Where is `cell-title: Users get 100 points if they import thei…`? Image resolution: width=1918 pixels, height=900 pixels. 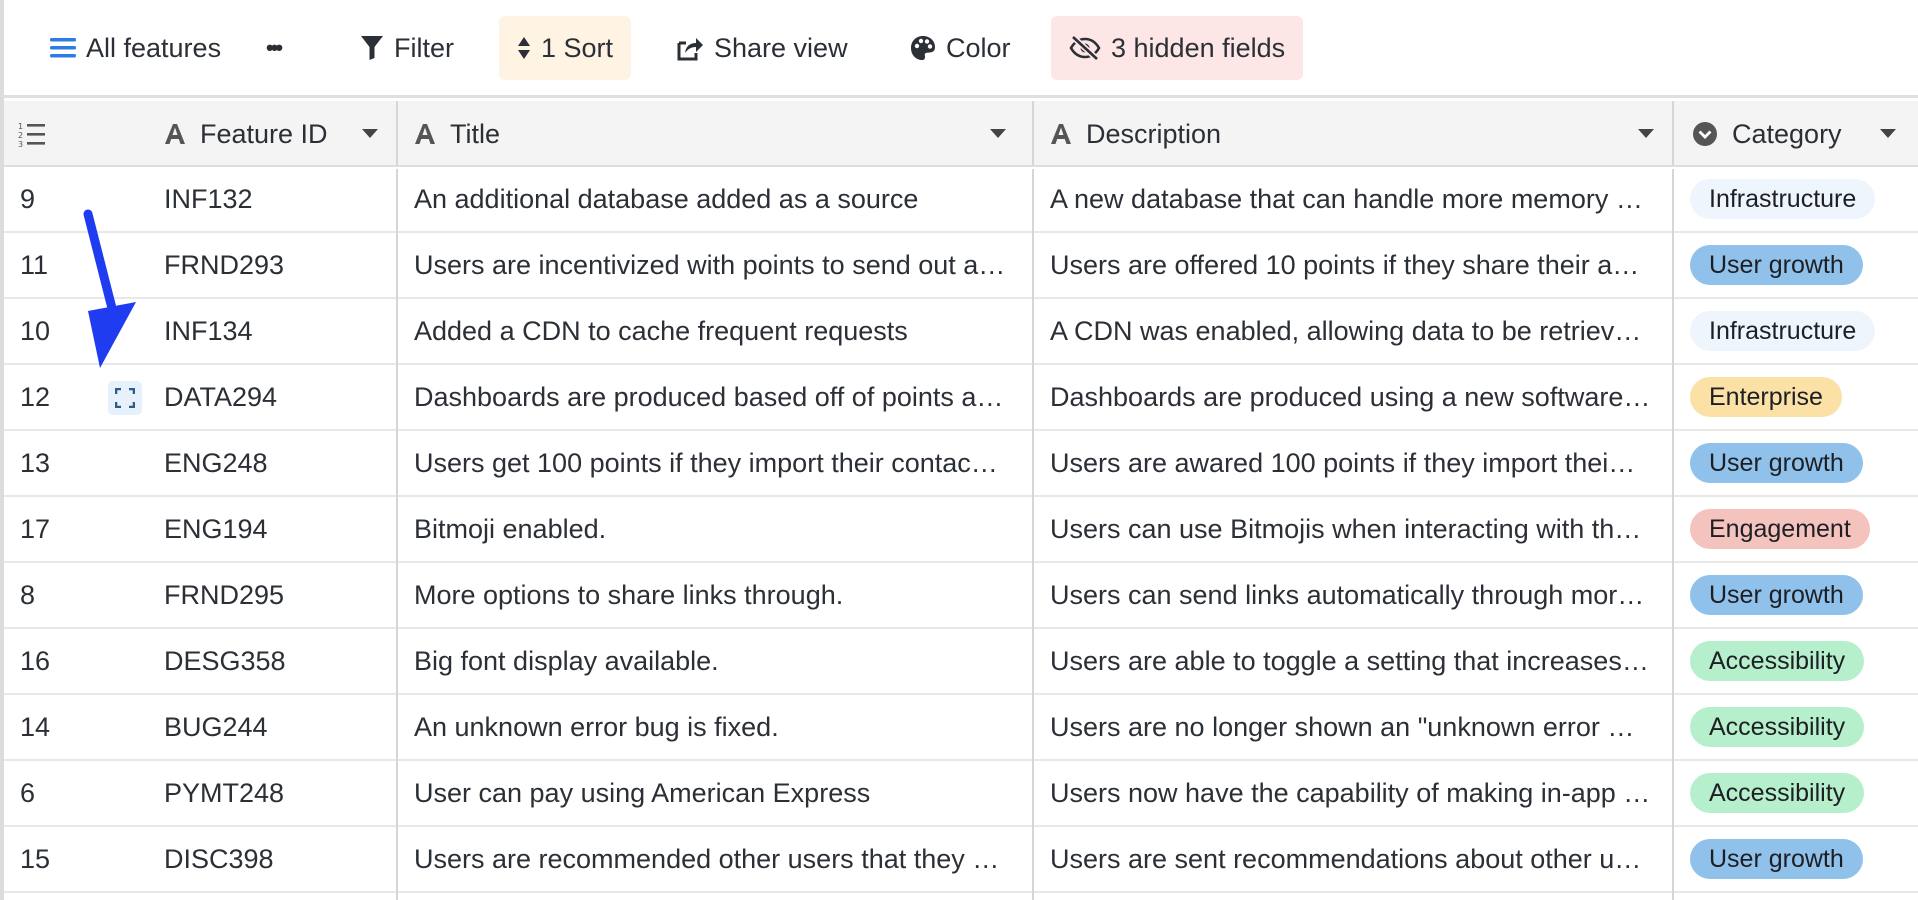
cell-title: Users get 100 points if they import thei… is located at coordinates (714, 463).